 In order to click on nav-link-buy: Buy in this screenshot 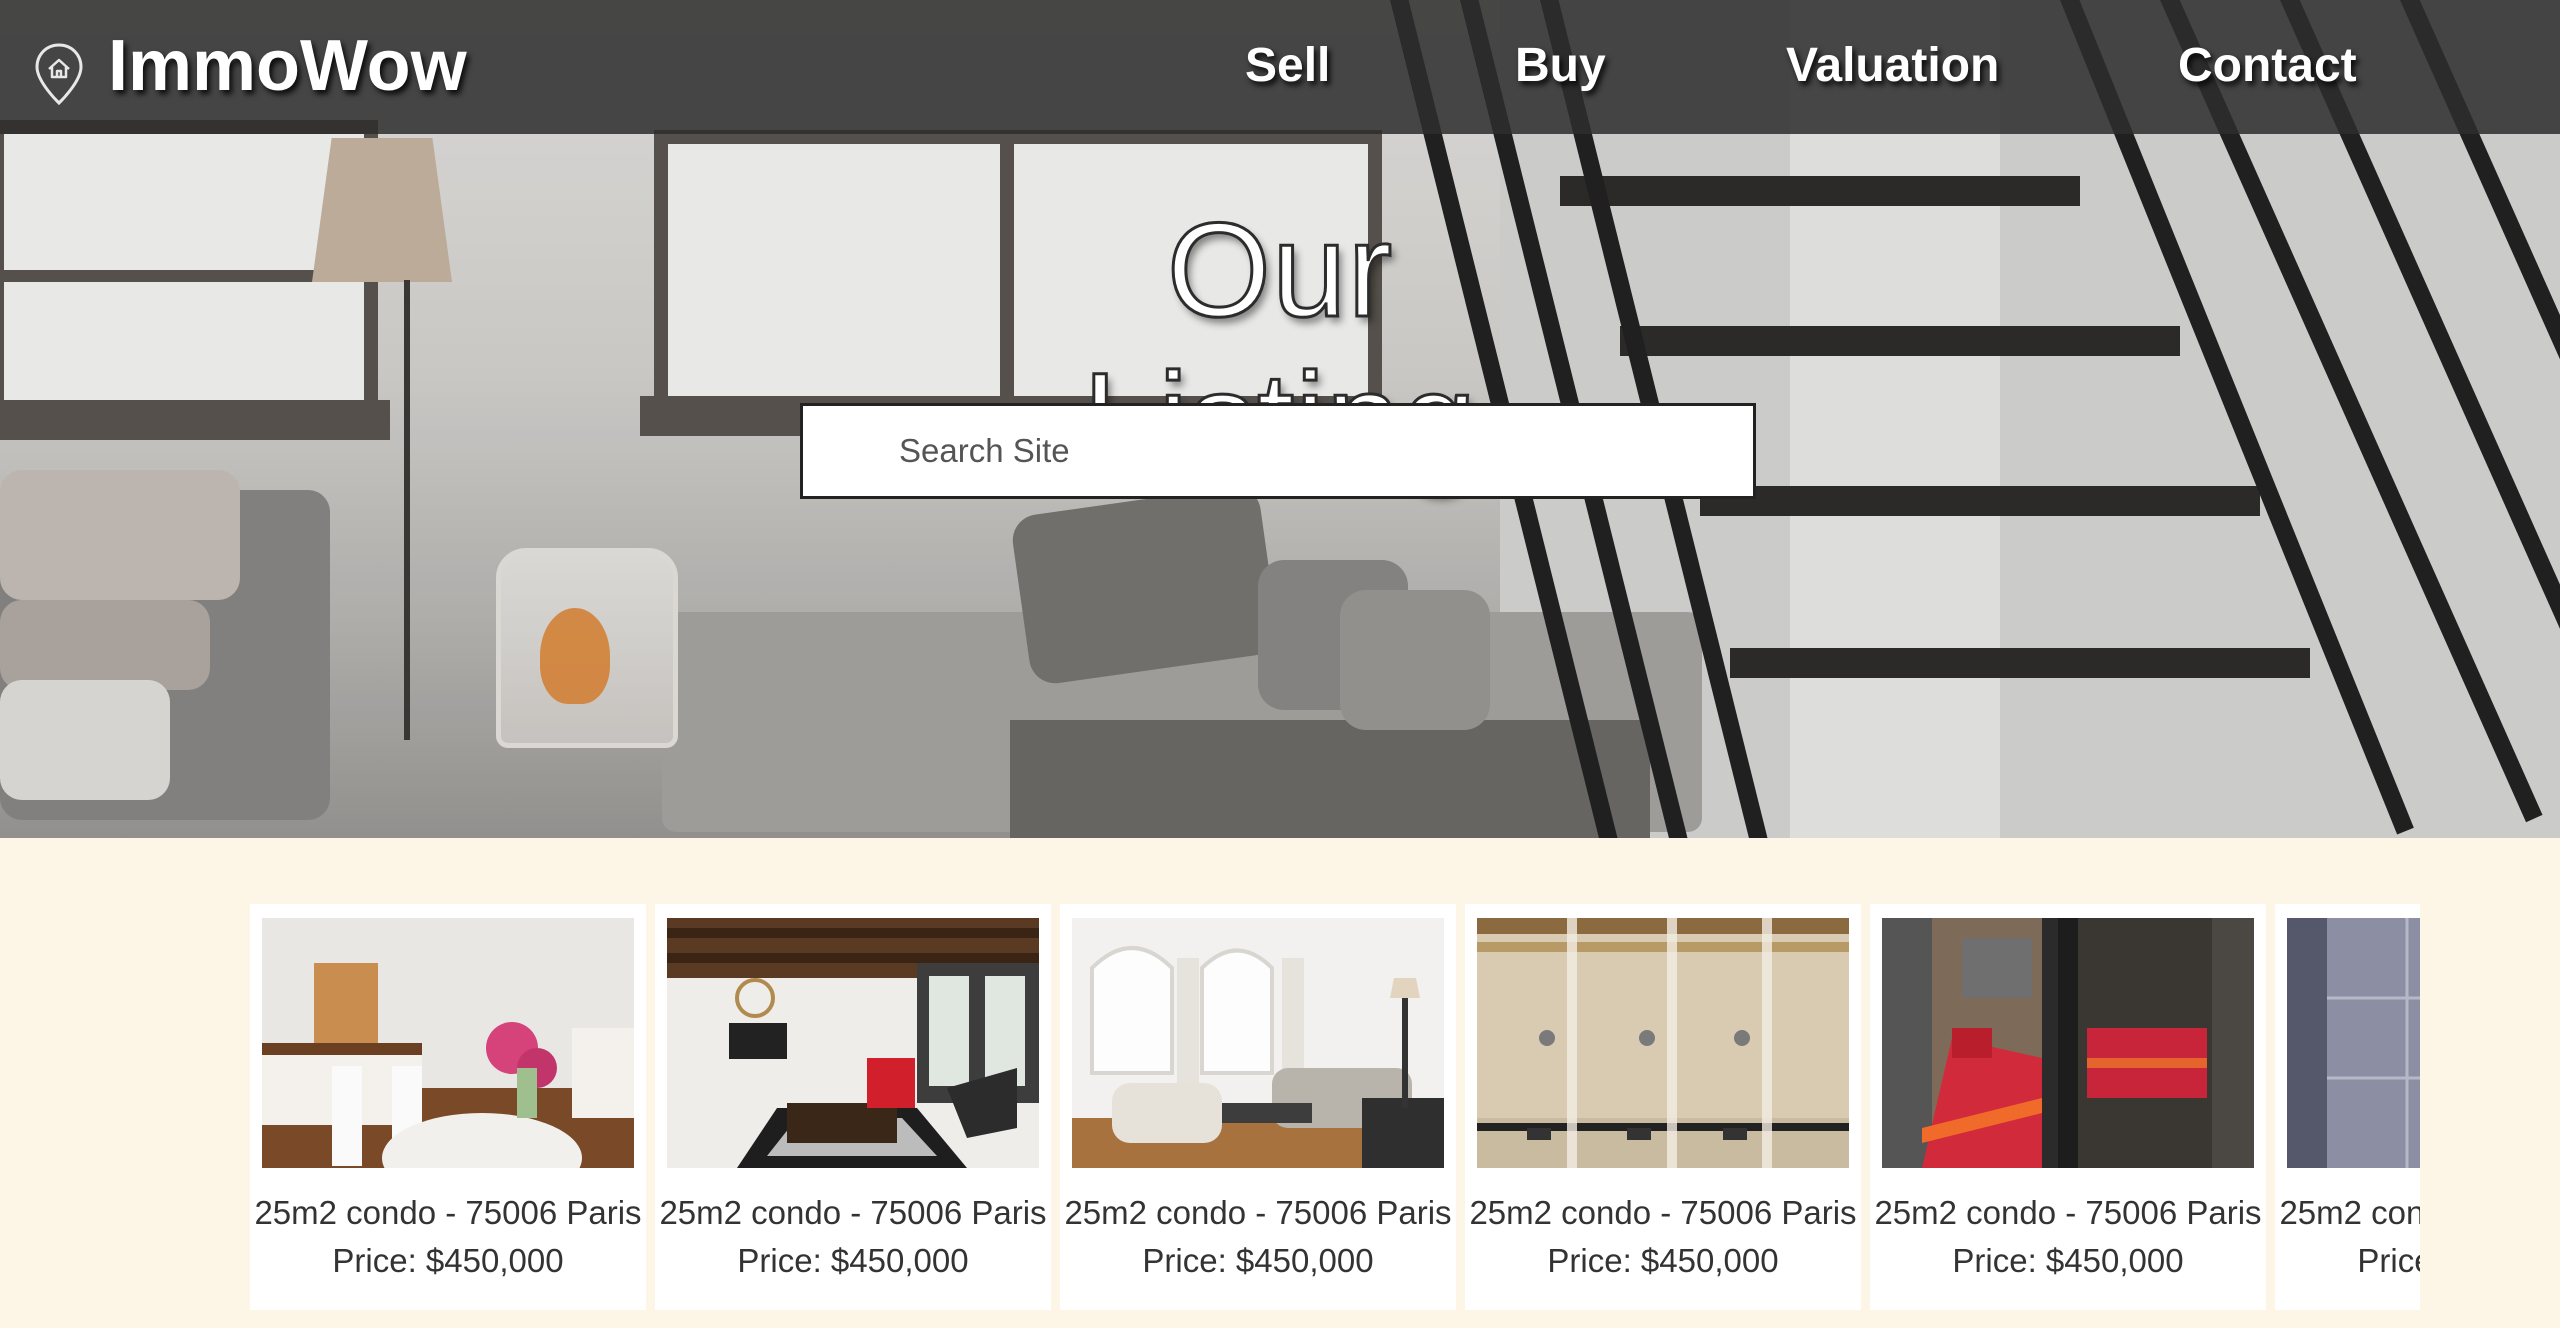, I will do `click(1560, 66)`.